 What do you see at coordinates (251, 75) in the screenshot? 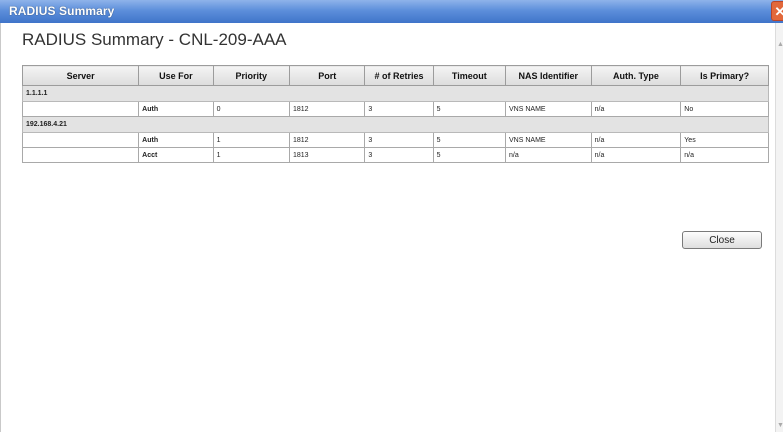
I see `column-header-priority: Priority` at bounding box center [251, 75].